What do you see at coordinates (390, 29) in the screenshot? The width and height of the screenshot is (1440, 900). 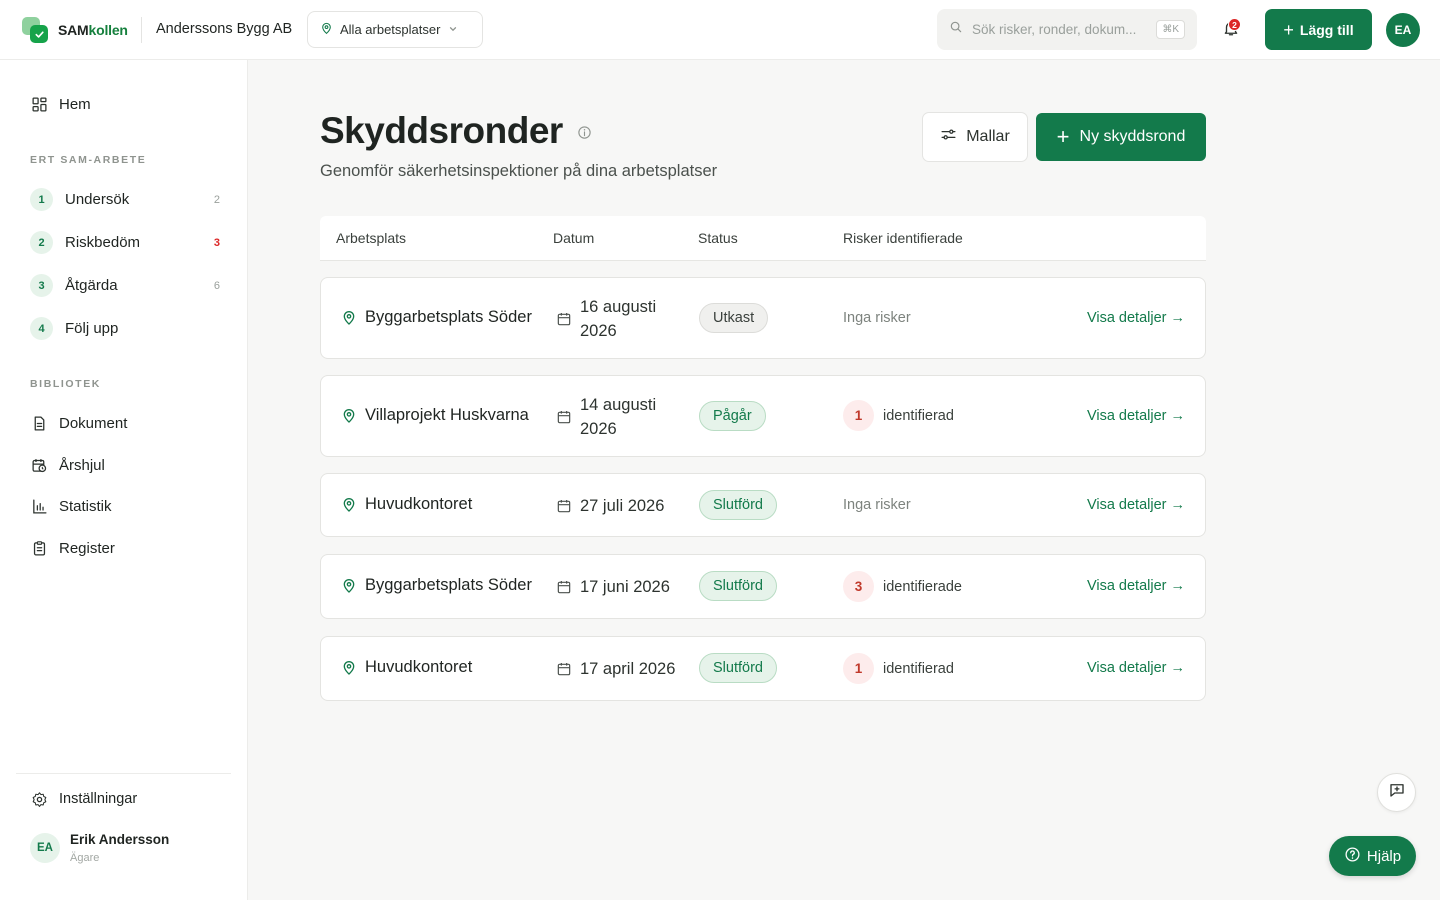 I see `workplace-selector-label: Alla arbetsplatser` at bounding box center [390, 29].